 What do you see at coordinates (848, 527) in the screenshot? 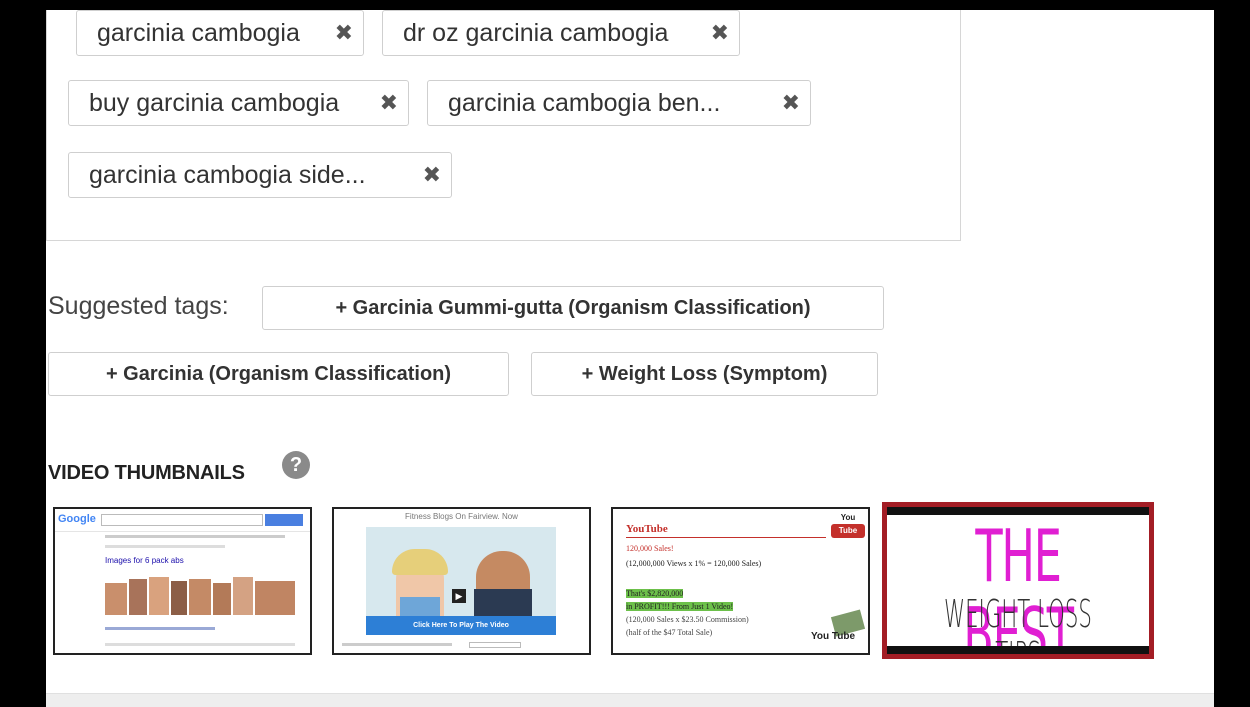
I see `youtube-logo-icon: You Tube` at bounding box center [848, 527].